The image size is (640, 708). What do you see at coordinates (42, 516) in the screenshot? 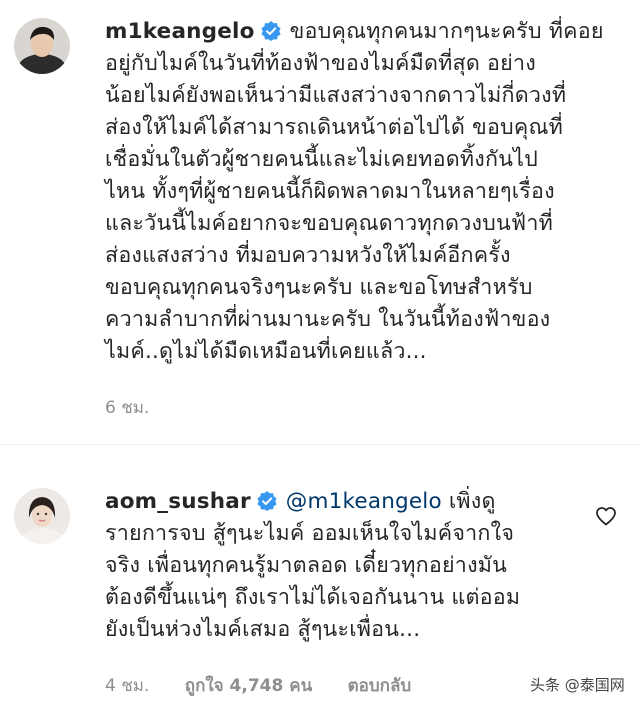
I see `avatar-aom-sushar` at bounding box center [42, 516].